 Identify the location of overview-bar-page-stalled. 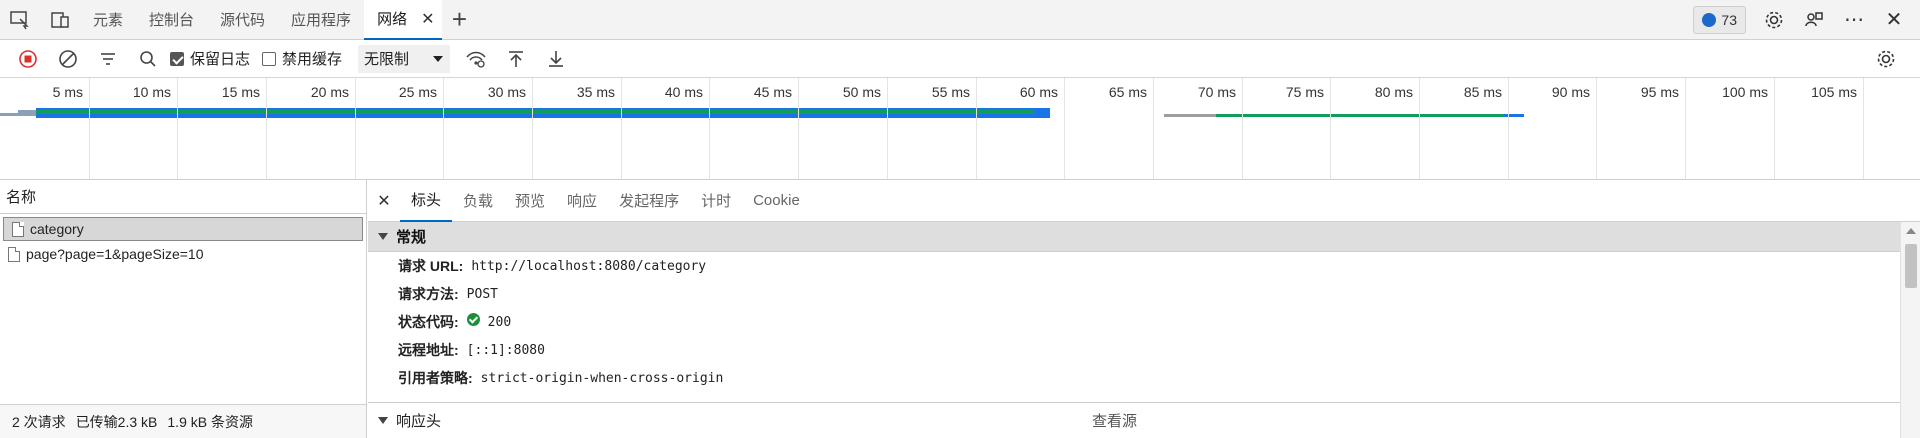
(1190, 115).